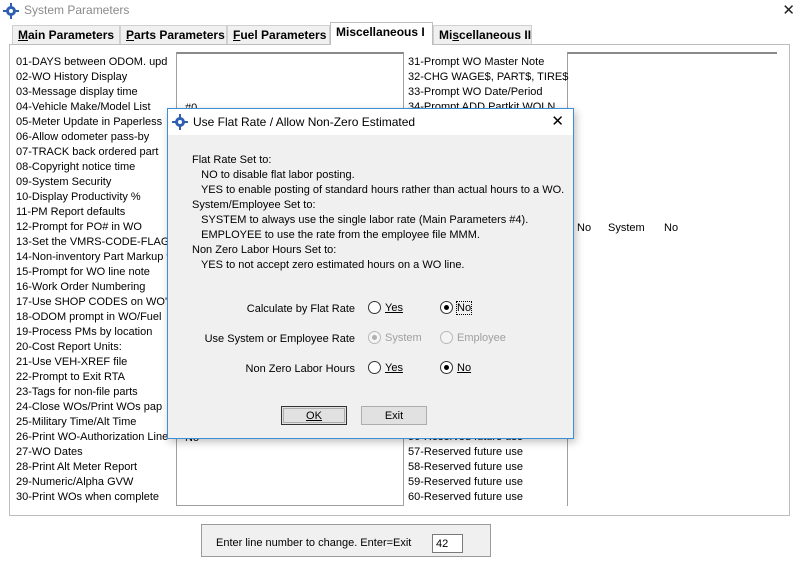  I want to click on parameter-row: 07-TRACK back ordered part, so click(87, 152).